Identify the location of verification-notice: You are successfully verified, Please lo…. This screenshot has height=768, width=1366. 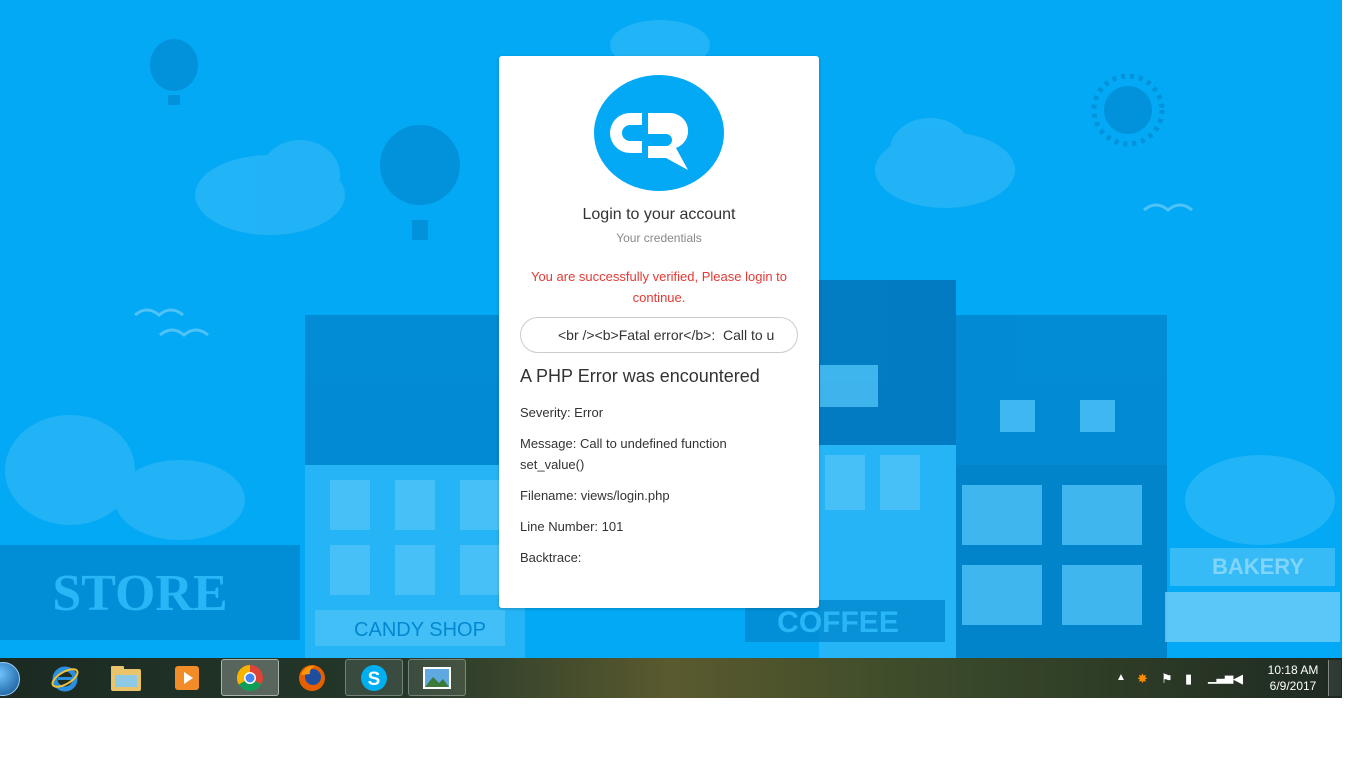
(659, 287).